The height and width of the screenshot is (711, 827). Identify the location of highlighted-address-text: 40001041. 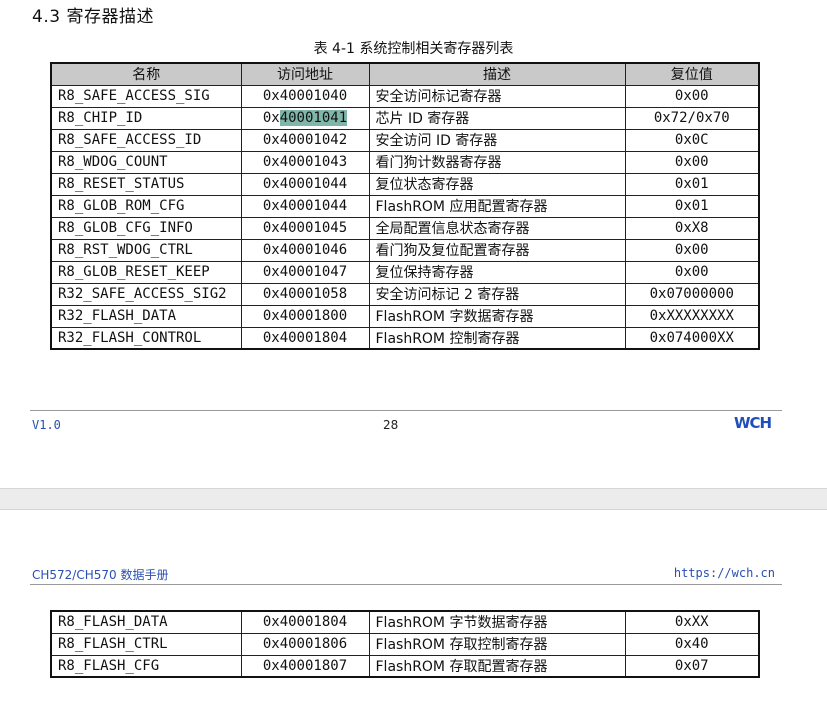
(313, 118).